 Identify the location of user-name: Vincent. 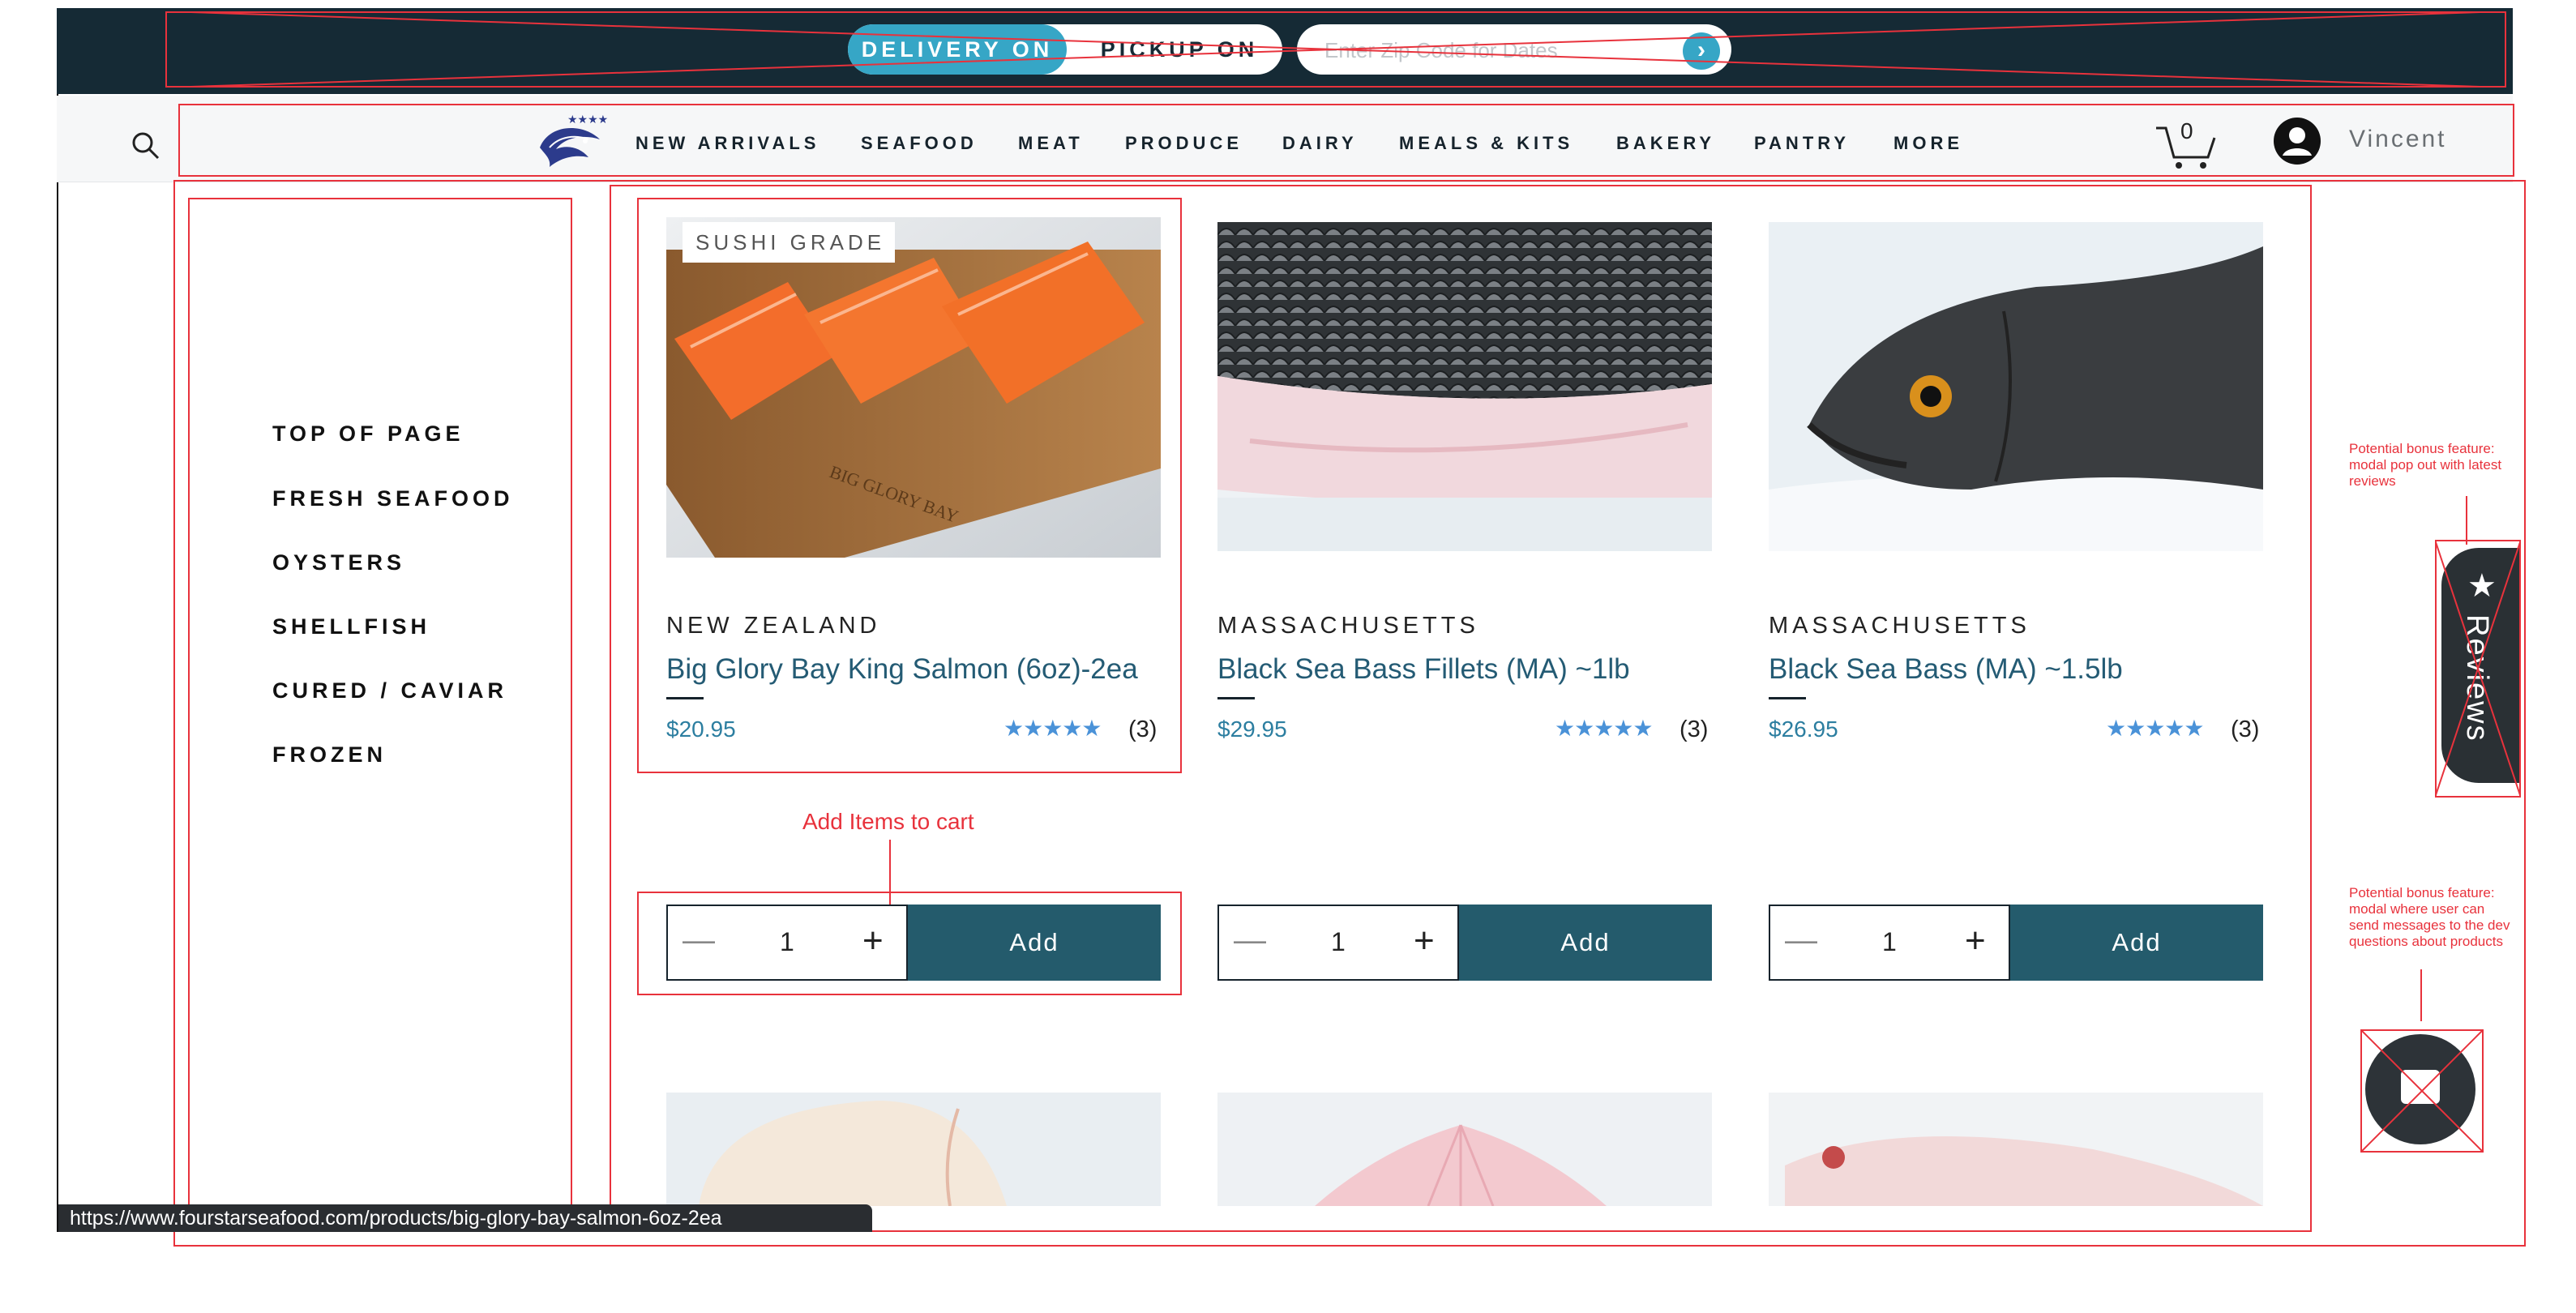
(2398, 139).